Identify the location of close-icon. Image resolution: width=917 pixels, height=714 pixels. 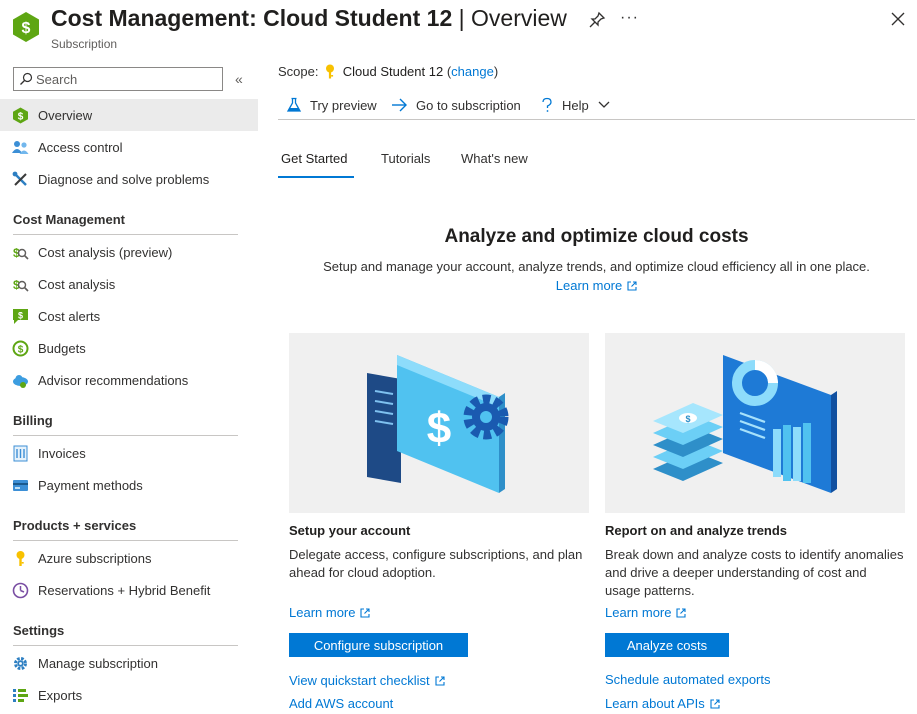
(898, 19).